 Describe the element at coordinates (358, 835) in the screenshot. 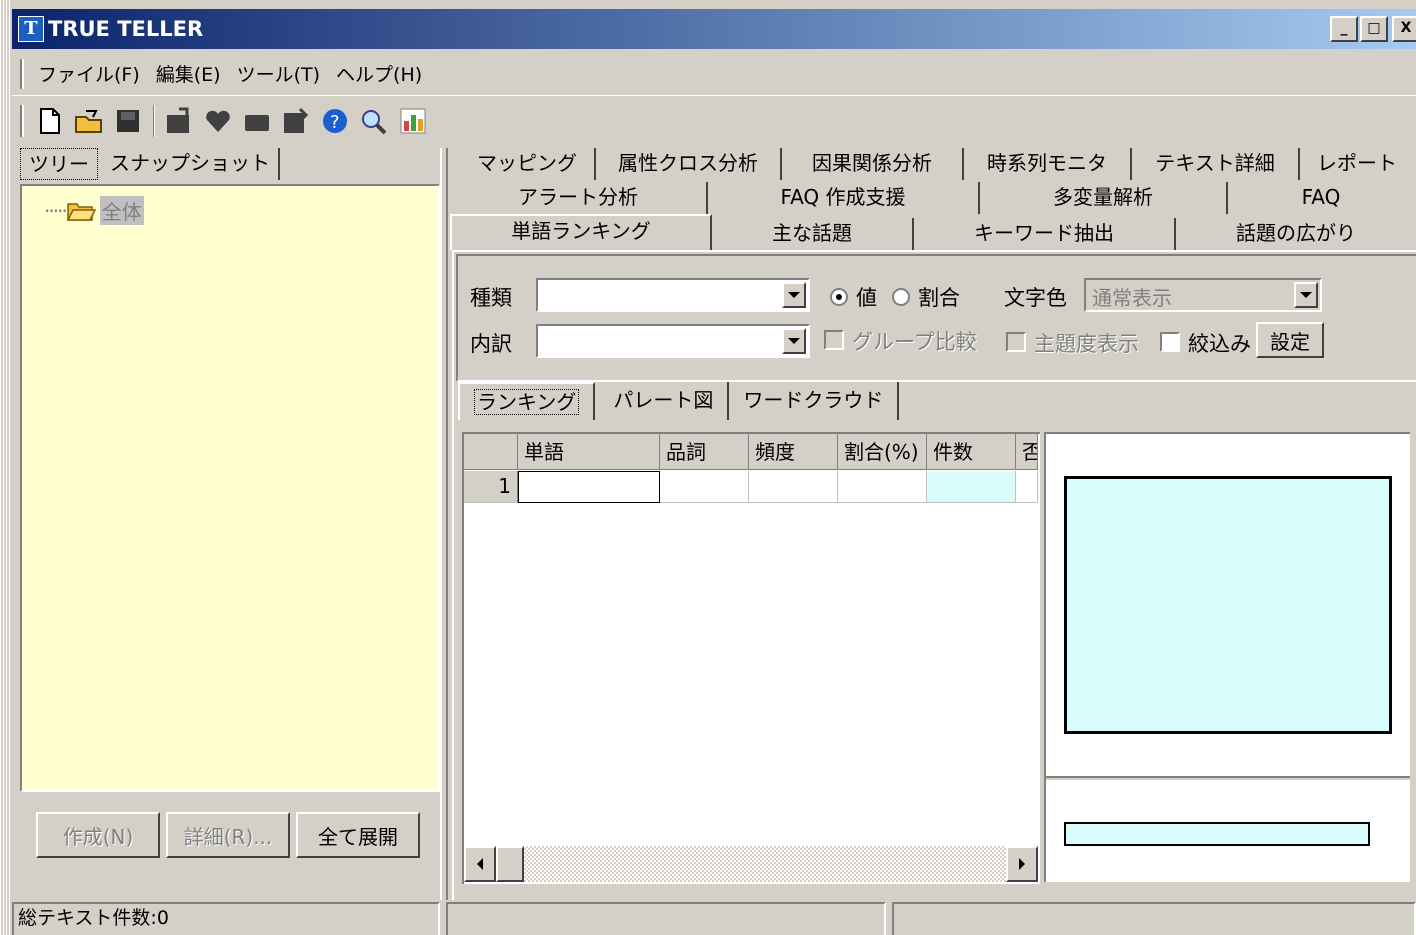

I see `expand-all-button: 全て展開` at that location.